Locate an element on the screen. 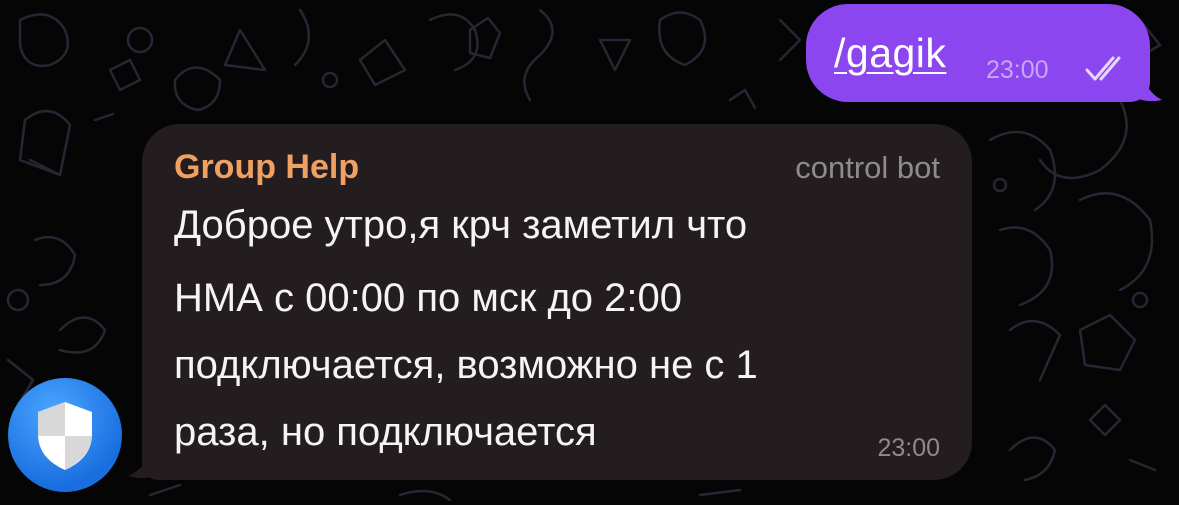 This screenshot has height=505, width=1179. shield-icon is located at coordinates (65, 436).